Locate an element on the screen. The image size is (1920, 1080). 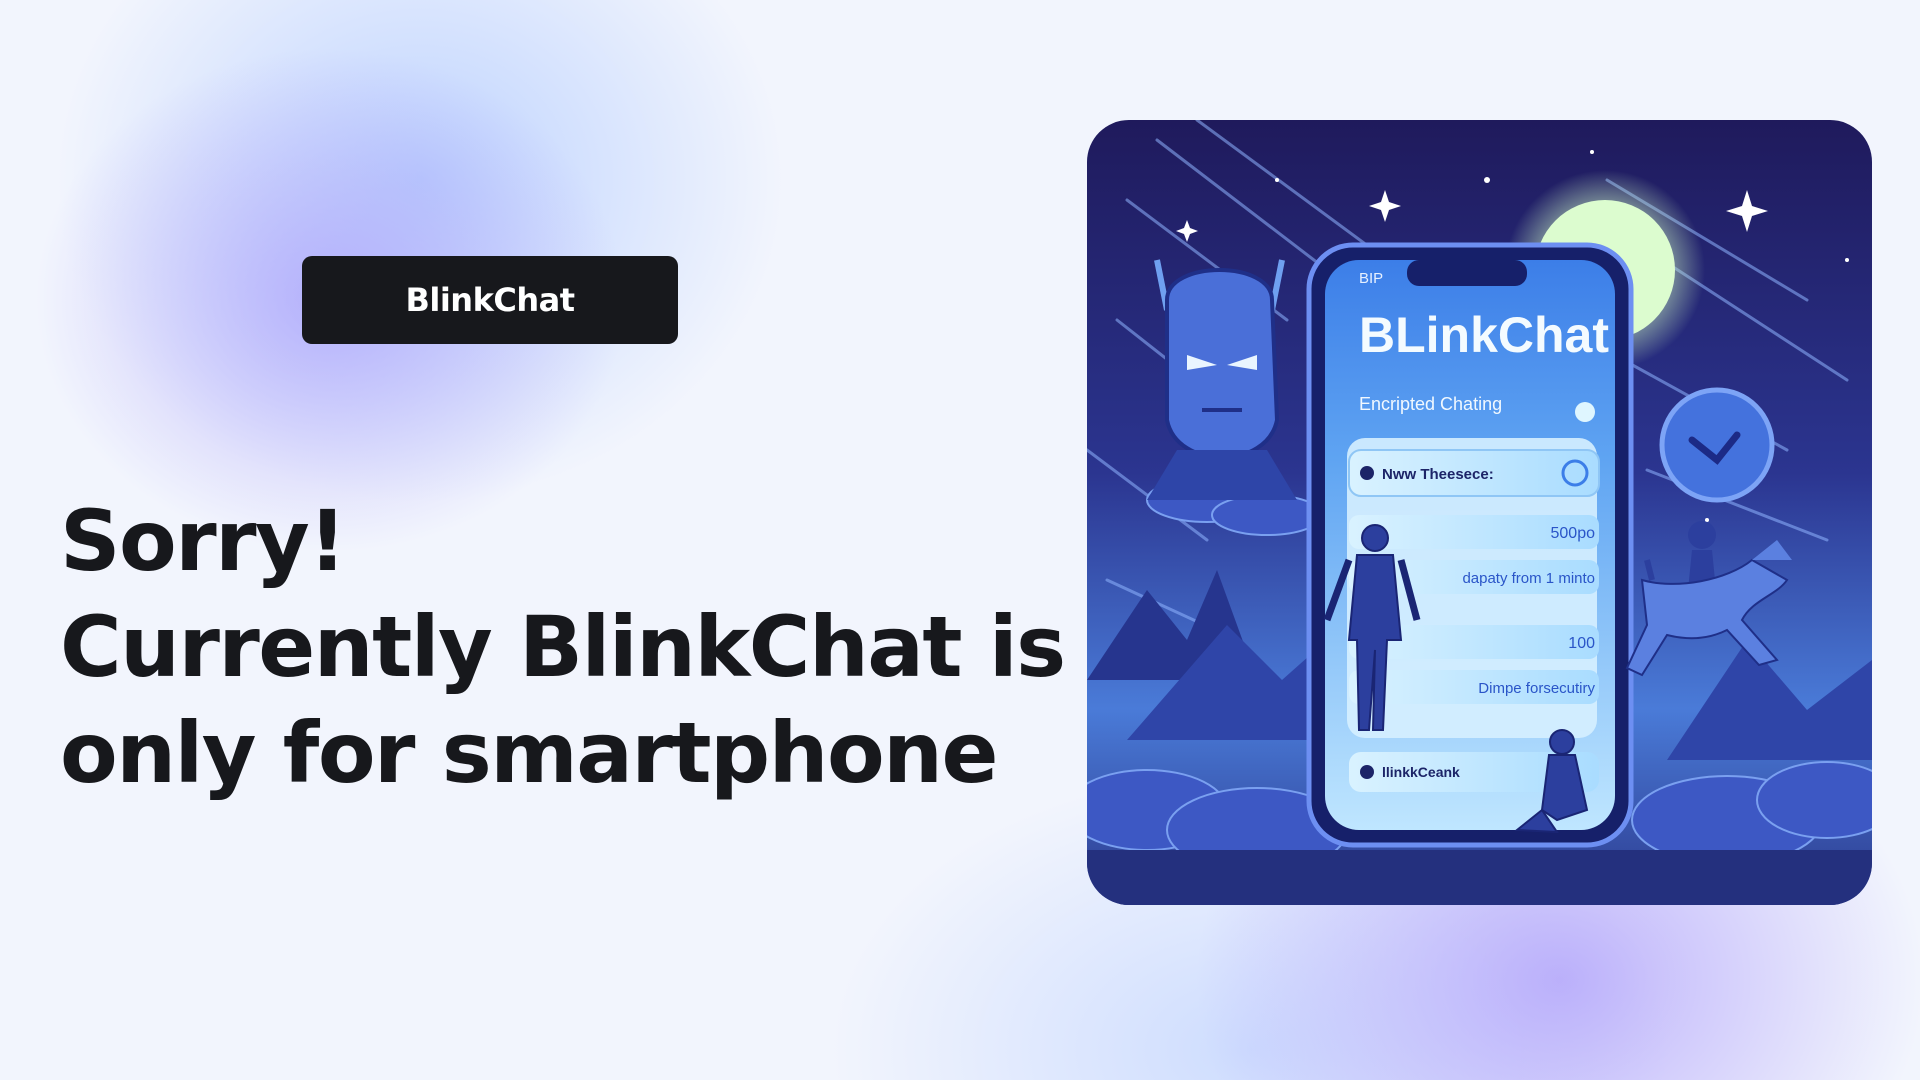
brand-button: BlinkChat is located at coordinates (490, 300).